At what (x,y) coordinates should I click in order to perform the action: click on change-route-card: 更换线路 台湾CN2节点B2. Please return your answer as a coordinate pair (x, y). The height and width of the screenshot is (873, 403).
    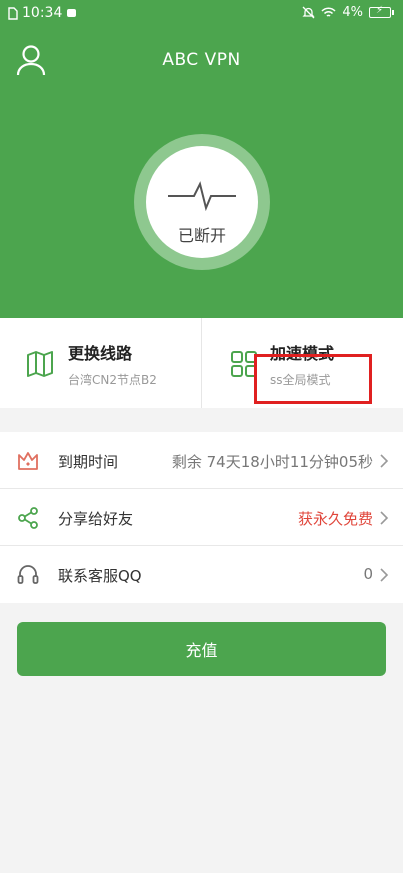
    Looking at the image, I should click on (100, 363).